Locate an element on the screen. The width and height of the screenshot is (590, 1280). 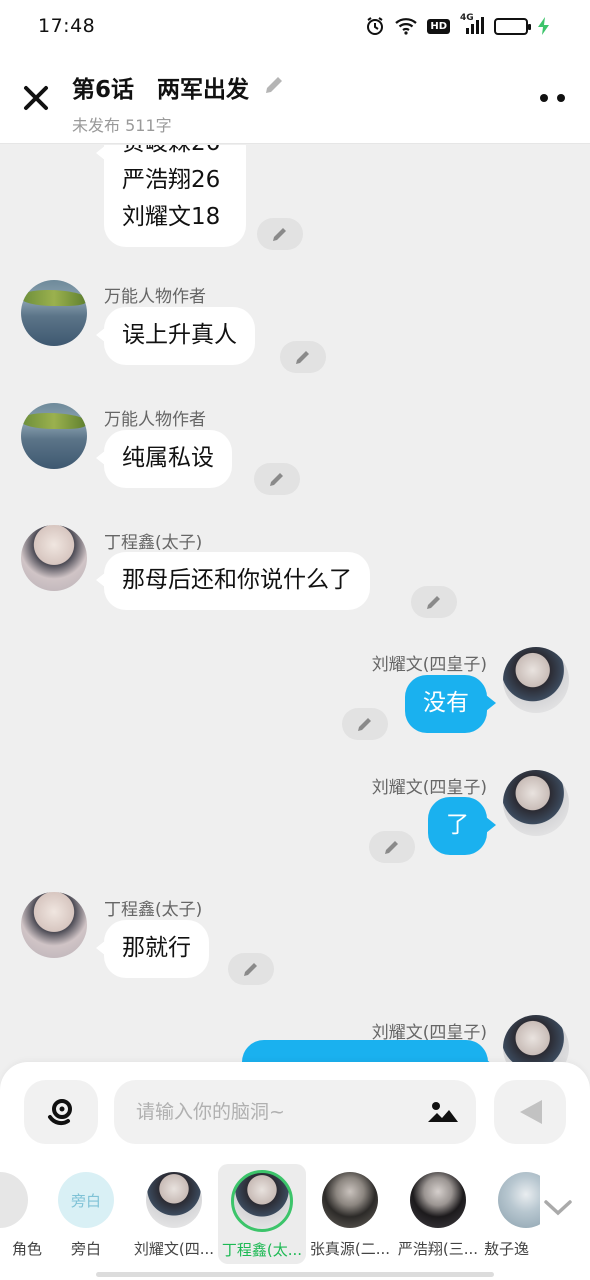
role-name: 敖子逸 is located at coordinates (507, 1249).